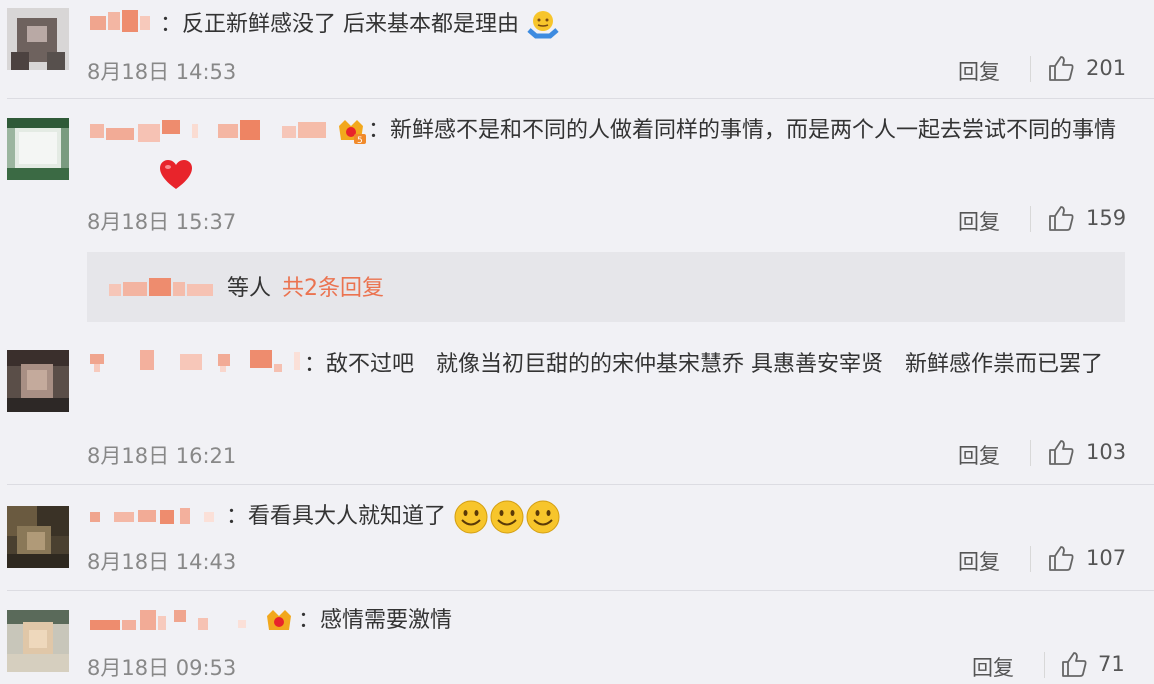 This screenshot has width=1154, height=684. What do you see at coordinates (352, 133) in the screenshot?
I see `crown-badge-icon: 5` at bounding box center [352, 133].